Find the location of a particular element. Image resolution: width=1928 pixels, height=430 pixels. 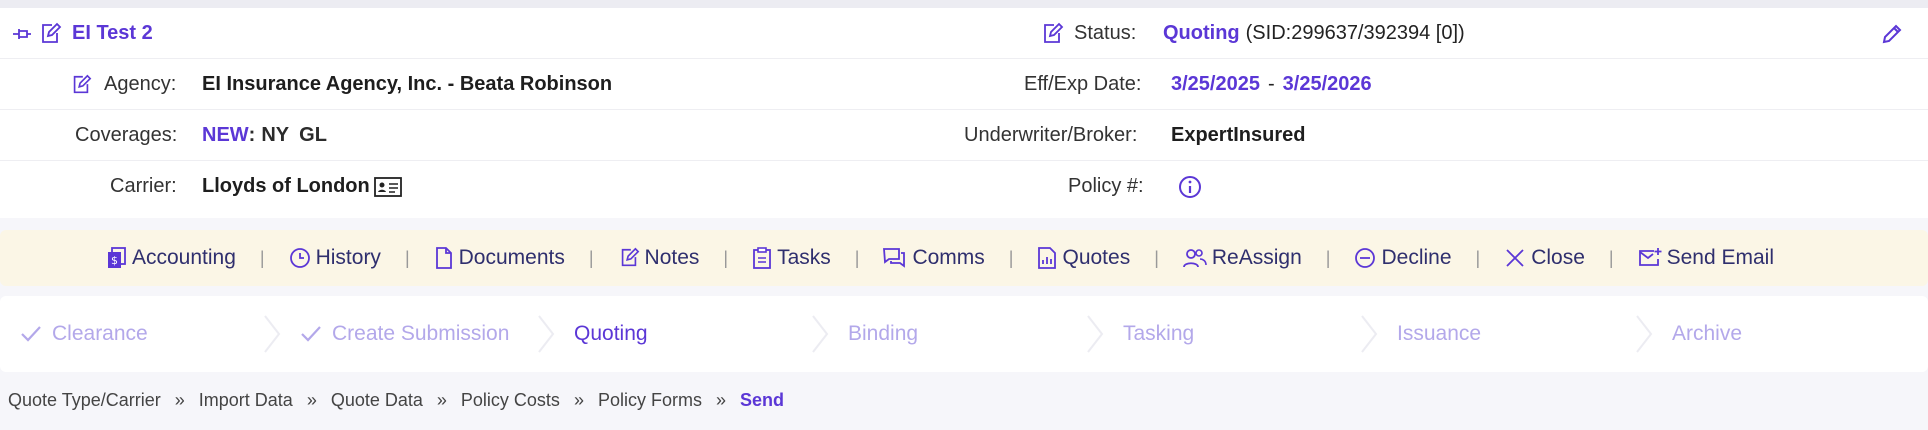

dates-value-group: 3/25/2025 - 3/25/2026 is located at coordinates (1271, 84).